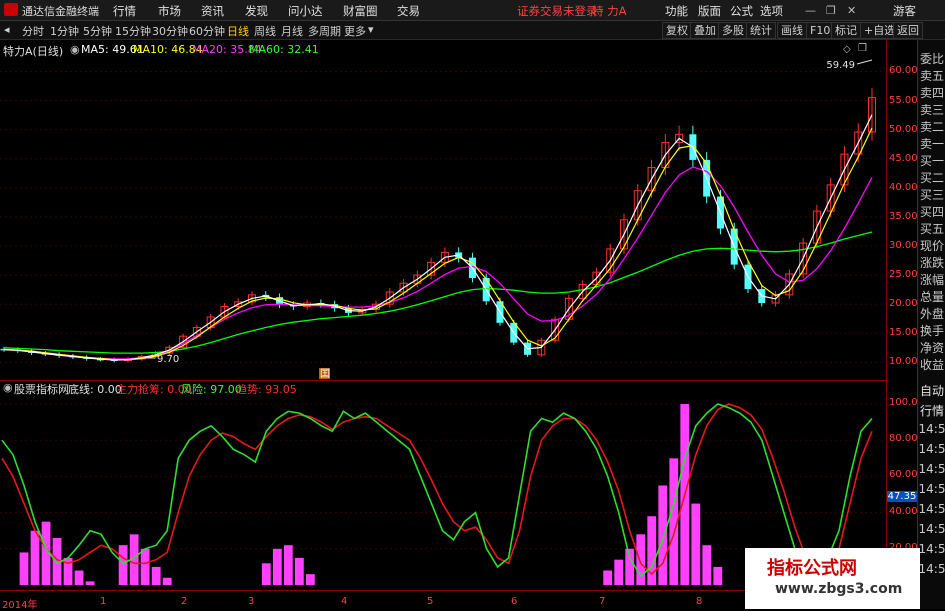 This screenshot has height=611, width=945. I want to click on period-multi: 多周期, so click(324, 31).